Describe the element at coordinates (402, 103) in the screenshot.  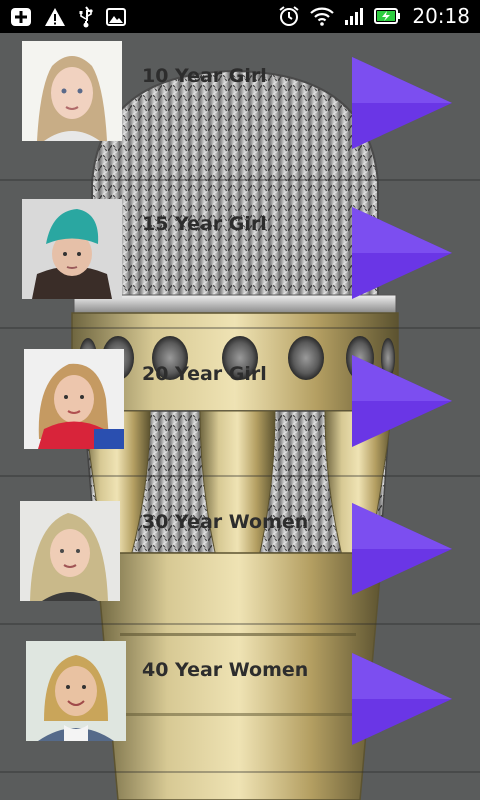
I see `play-button-10-year-girl` at that location.